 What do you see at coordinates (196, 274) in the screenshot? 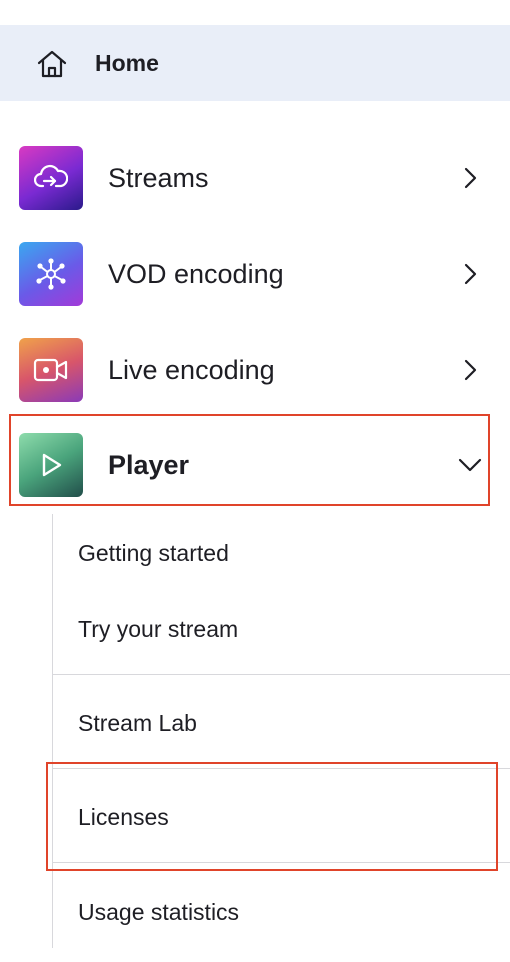
I see `nav-item-label: VOD encoding` at bounding box center [196, 274].